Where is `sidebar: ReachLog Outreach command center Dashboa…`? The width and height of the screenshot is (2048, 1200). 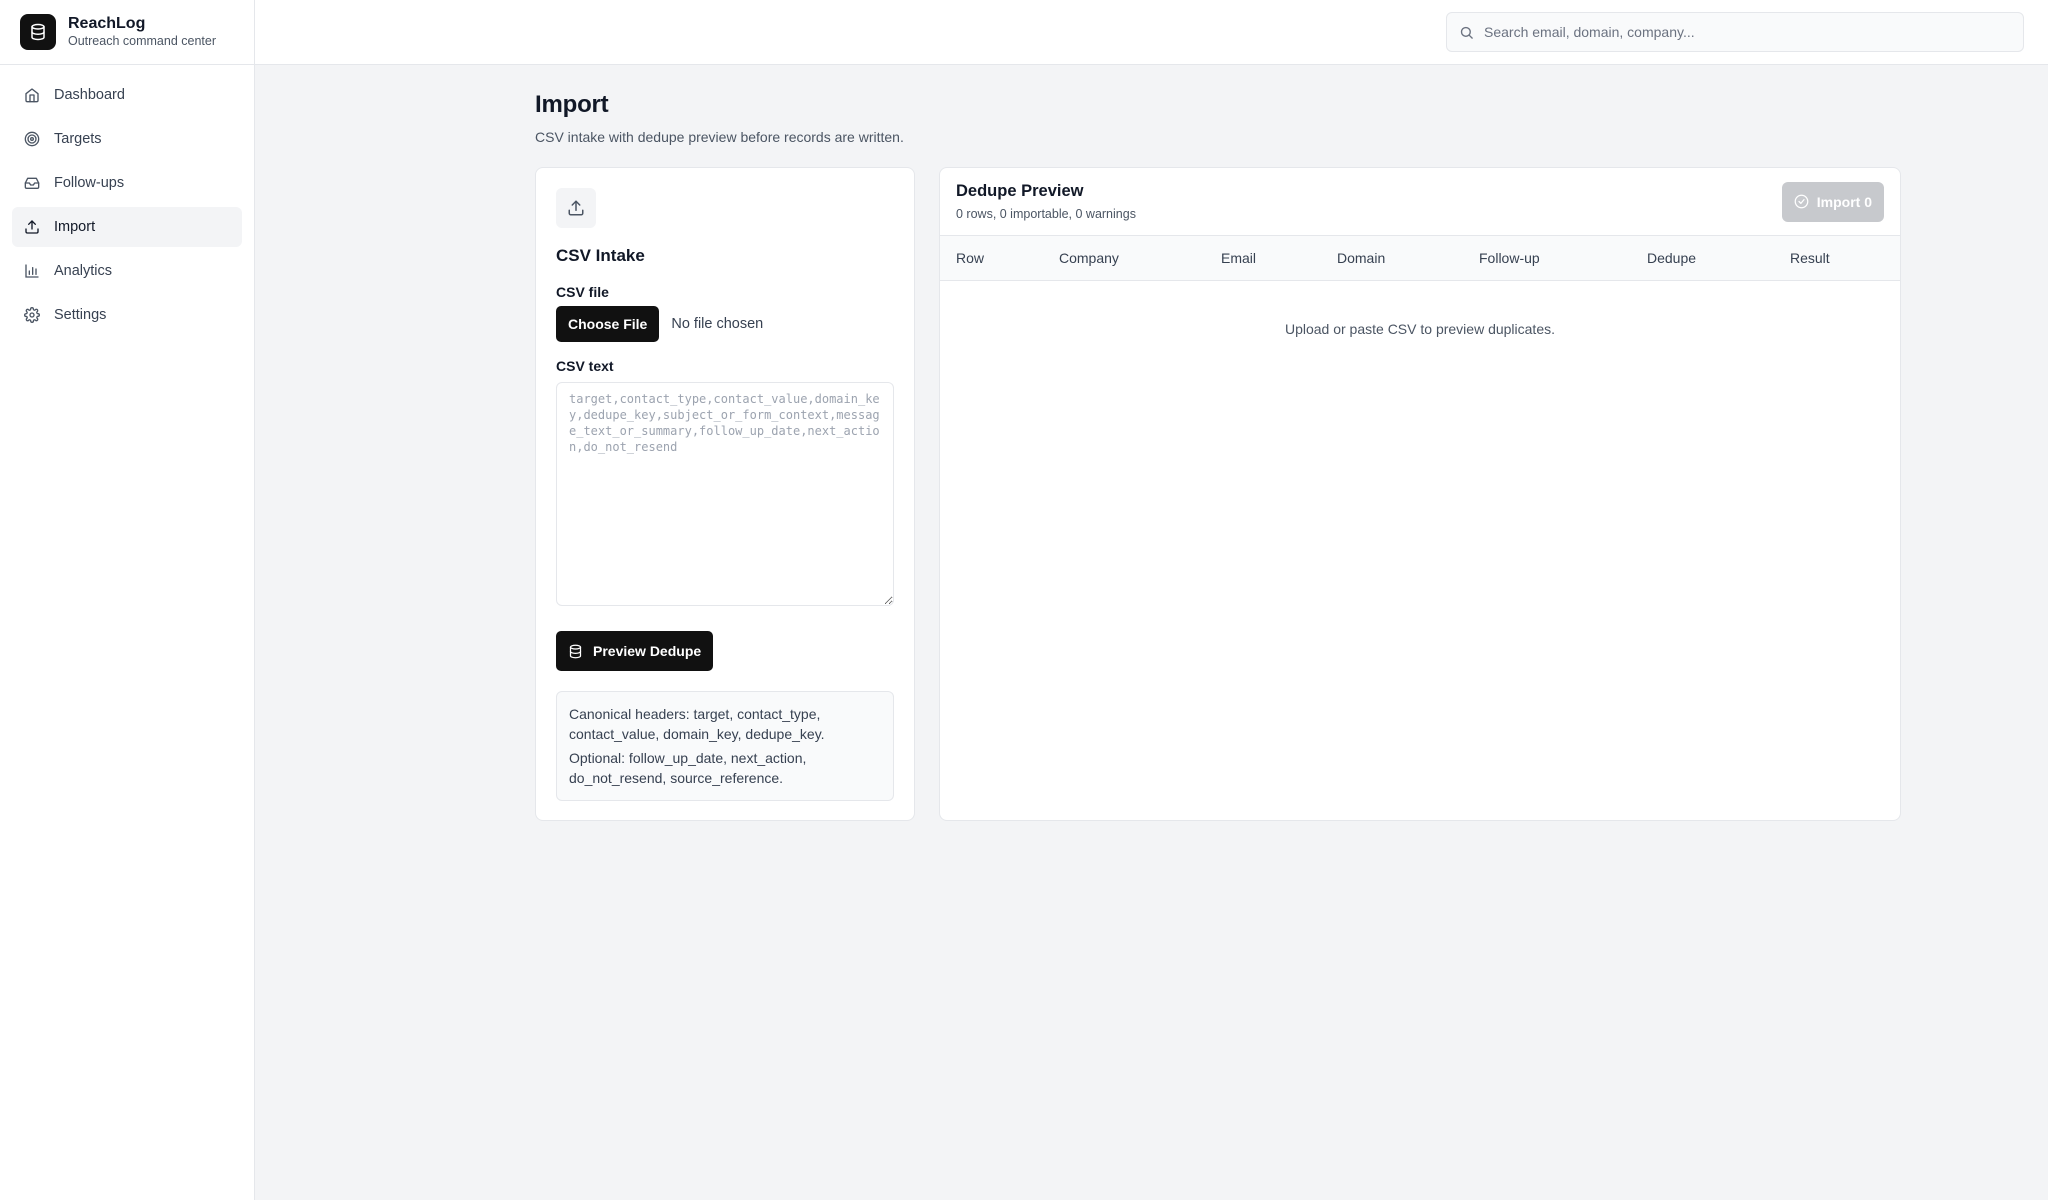
sidebar: ReachLog Outreach command center Dashboa… is located at coordinates (127, 600).